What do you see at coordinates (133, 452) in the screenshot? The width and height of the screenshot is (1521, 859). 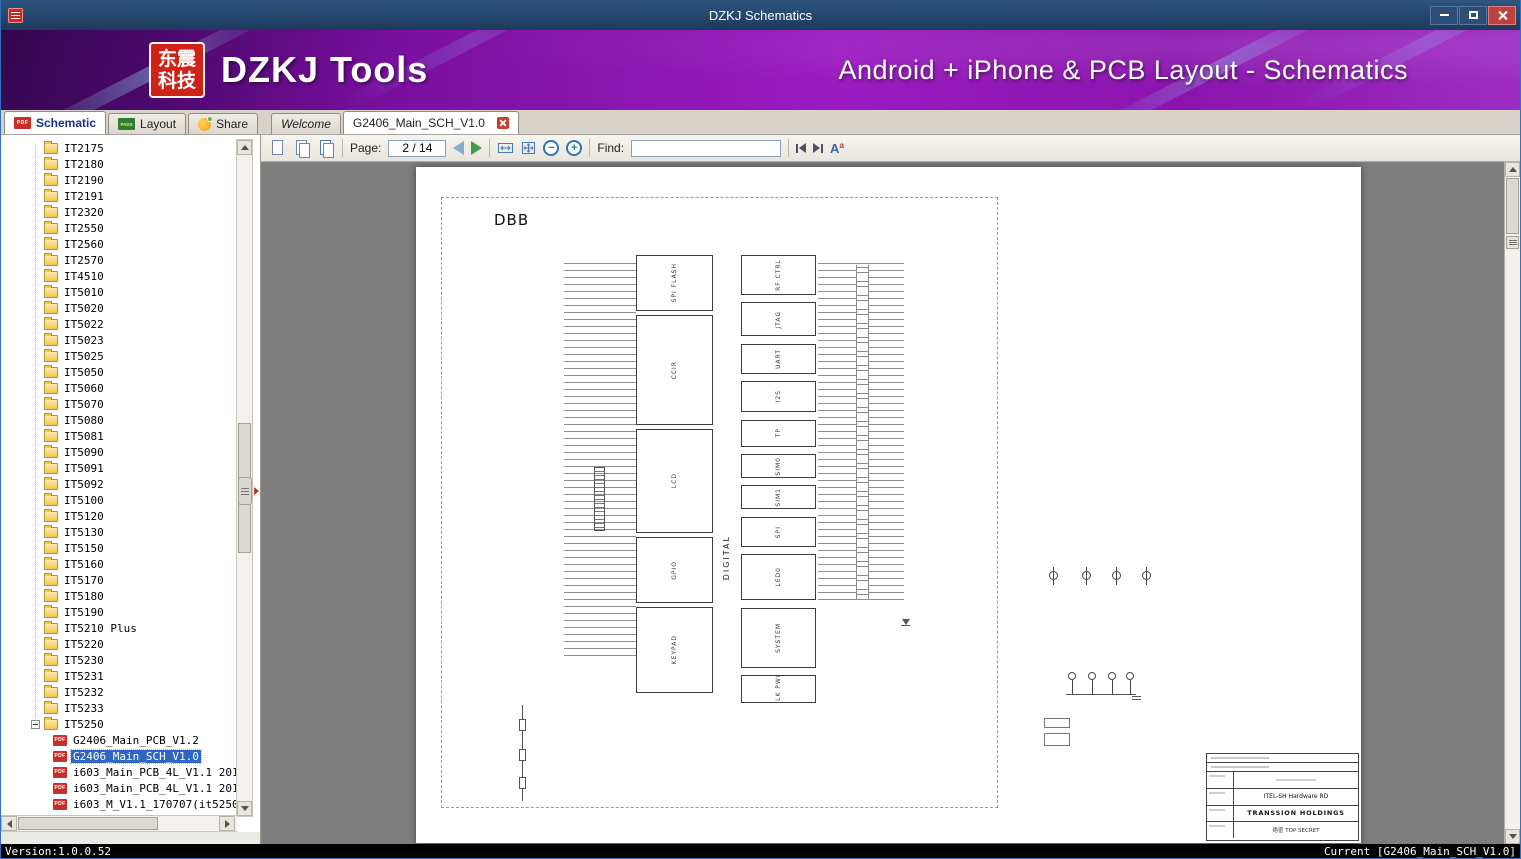 I see `tree-item-folder: IT5090` at bounding box center [133, 452].